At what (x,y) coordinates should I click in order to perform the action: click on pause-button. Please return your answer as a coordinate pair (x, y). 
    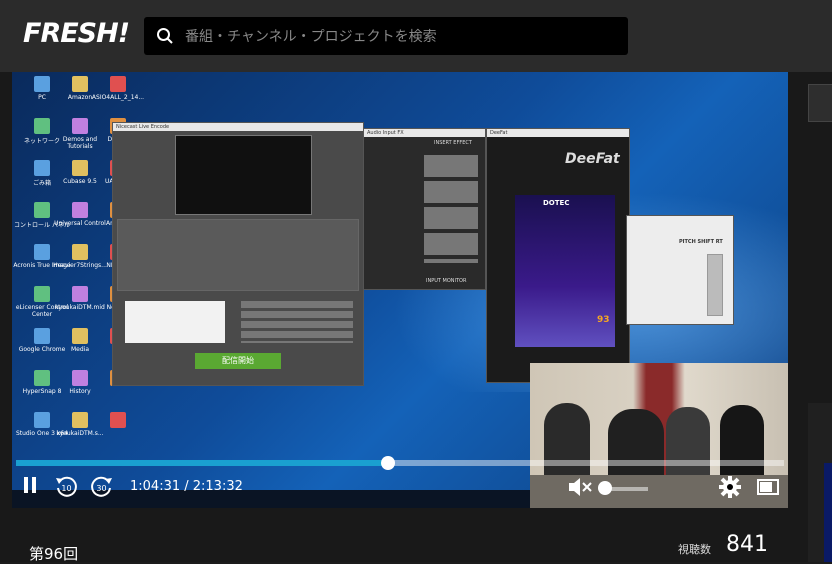
    Looking at the image, I should click on (30, 487).